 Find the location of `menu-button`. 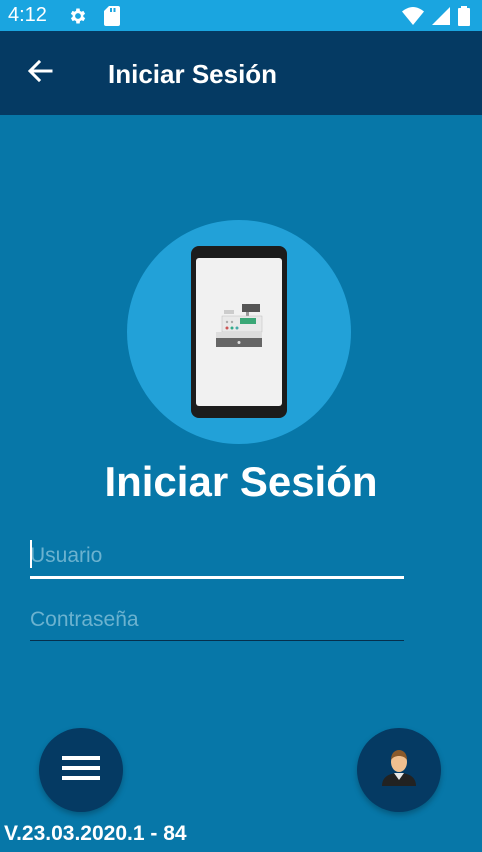

menu-button is located at coordinates (81, 770).